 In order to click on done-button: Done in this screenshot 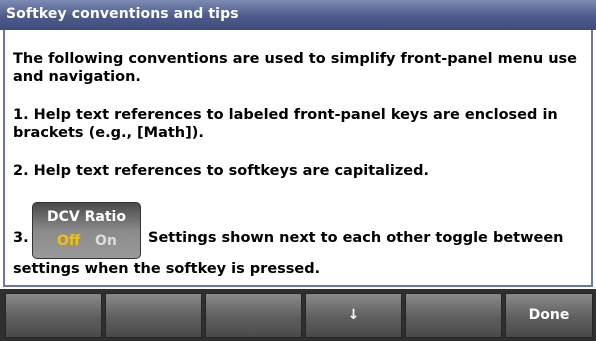, I will do `click(549, 315)`.